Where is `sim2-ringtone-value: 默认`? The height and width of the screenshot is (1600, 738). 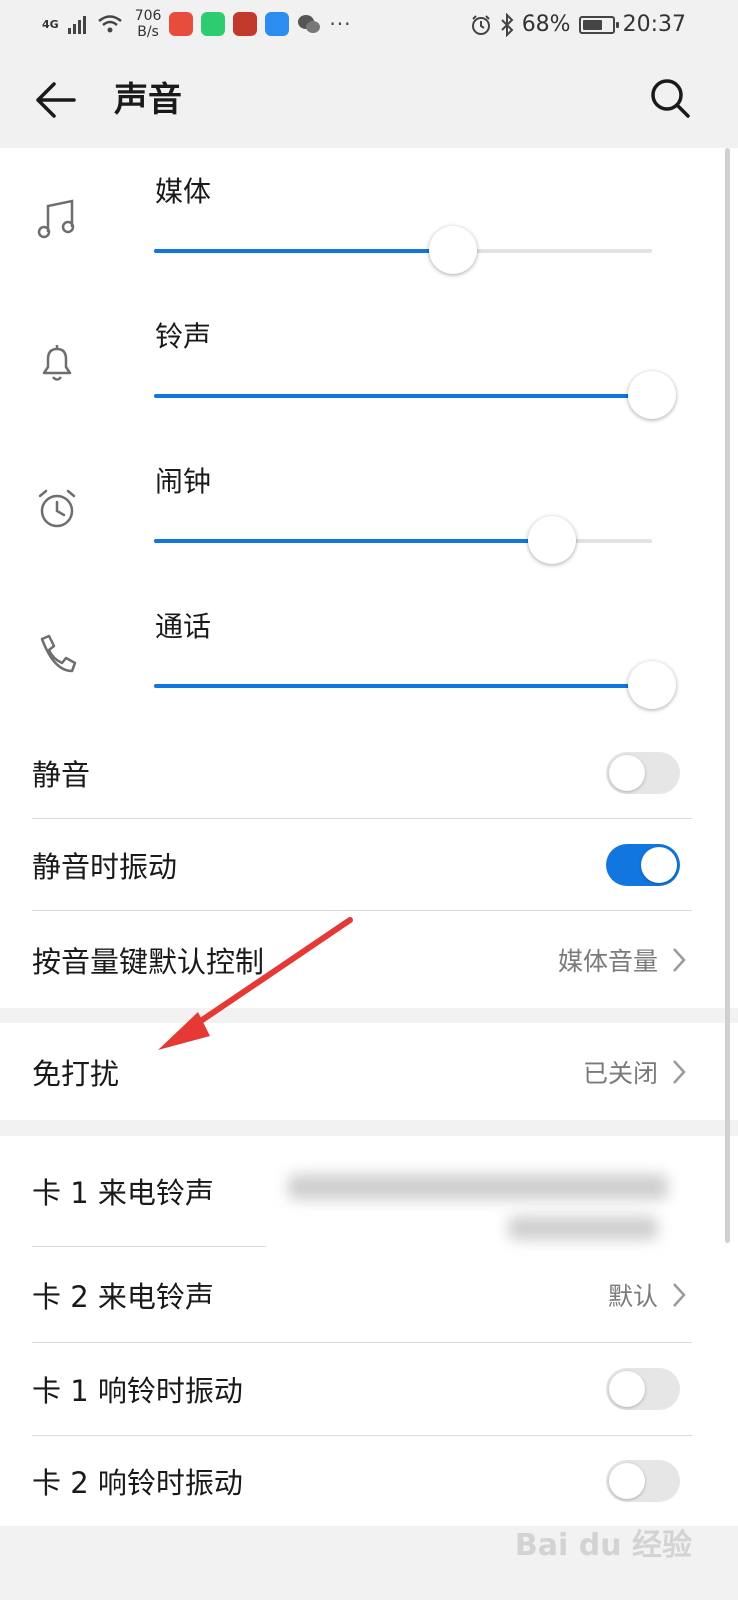 sim2-ringtone-value: 默认 is located at coordinates (632, 1296).